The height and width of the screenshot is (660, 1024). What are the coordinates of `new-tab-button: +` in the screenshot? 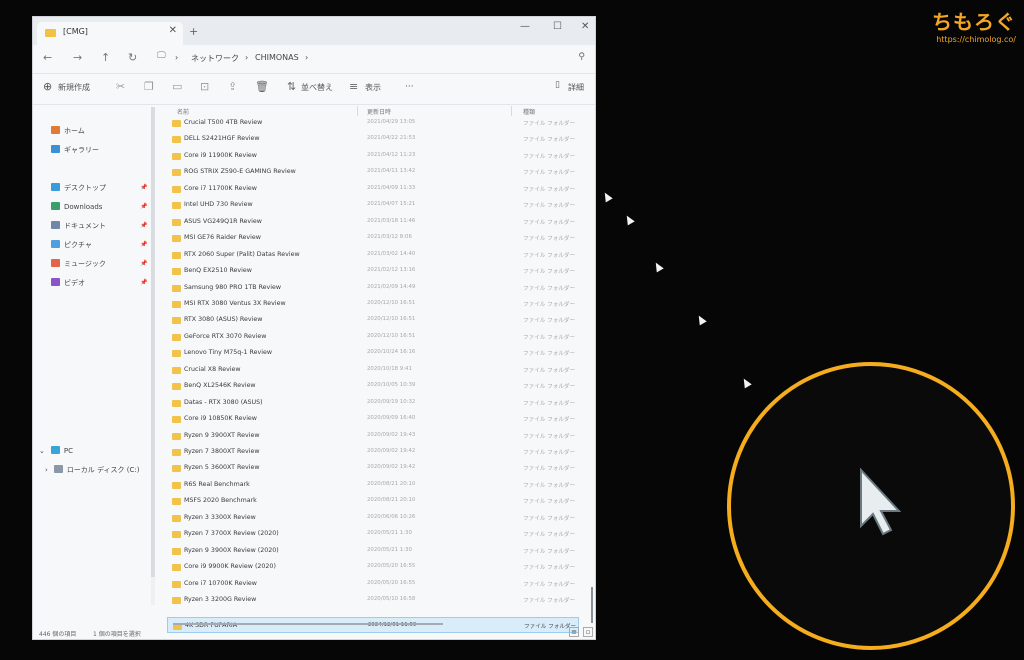 It's located at (193, 31).